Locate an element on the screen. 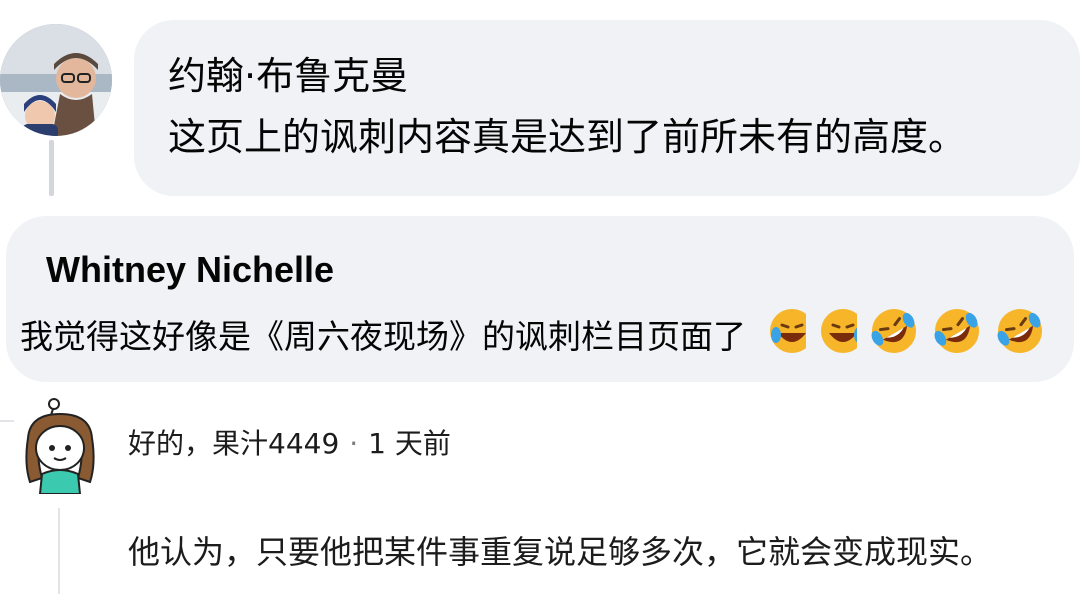 This screenshot has height=594, width=1080. comment-meta: 好的，果汁4449 · 1 天前 is located at coordinates (289, 444).